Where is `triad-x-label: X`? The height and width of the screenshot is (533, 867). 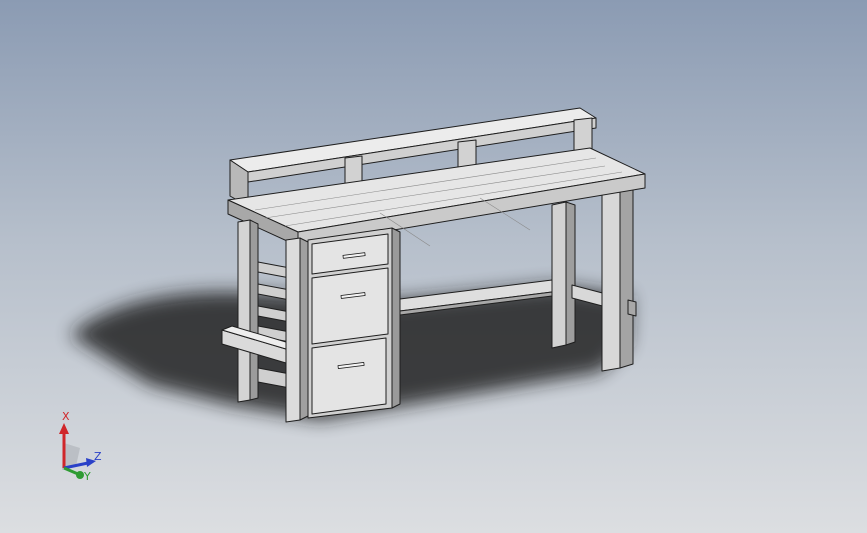
triad-x-label: X is located at coordinates (66, 416).